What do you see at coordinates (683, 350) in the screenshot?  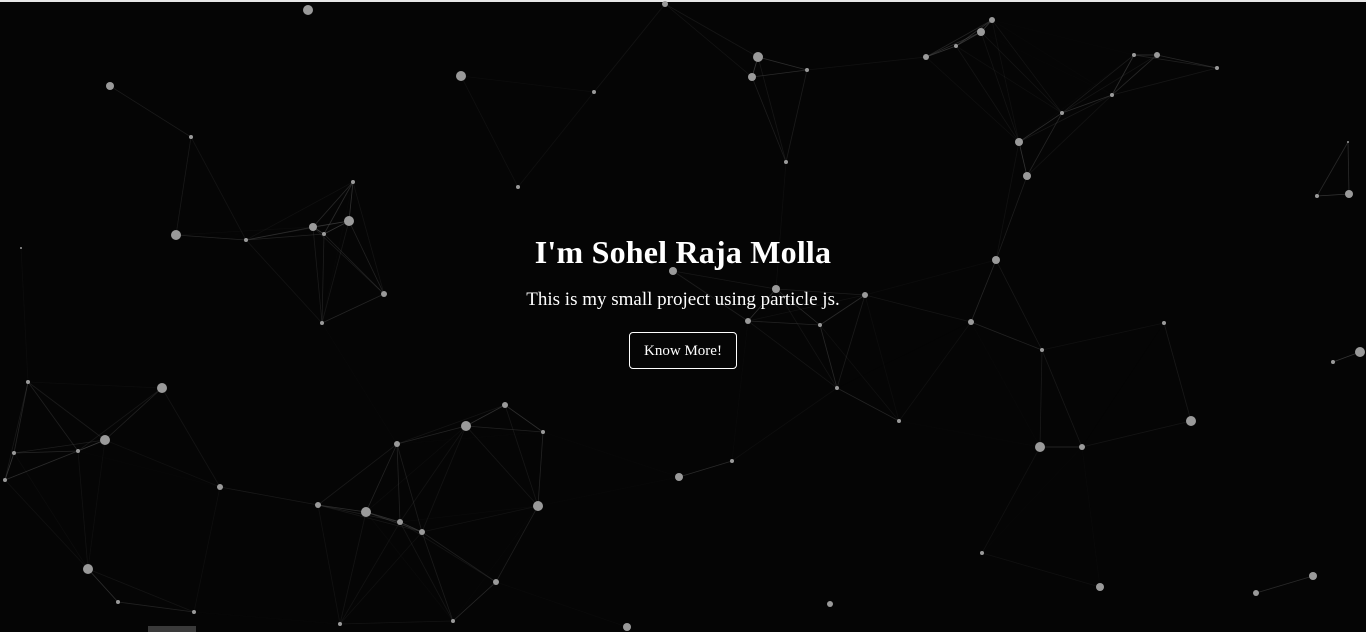 I see `know-more-button: Know More!` at bounding box center [683, 350].